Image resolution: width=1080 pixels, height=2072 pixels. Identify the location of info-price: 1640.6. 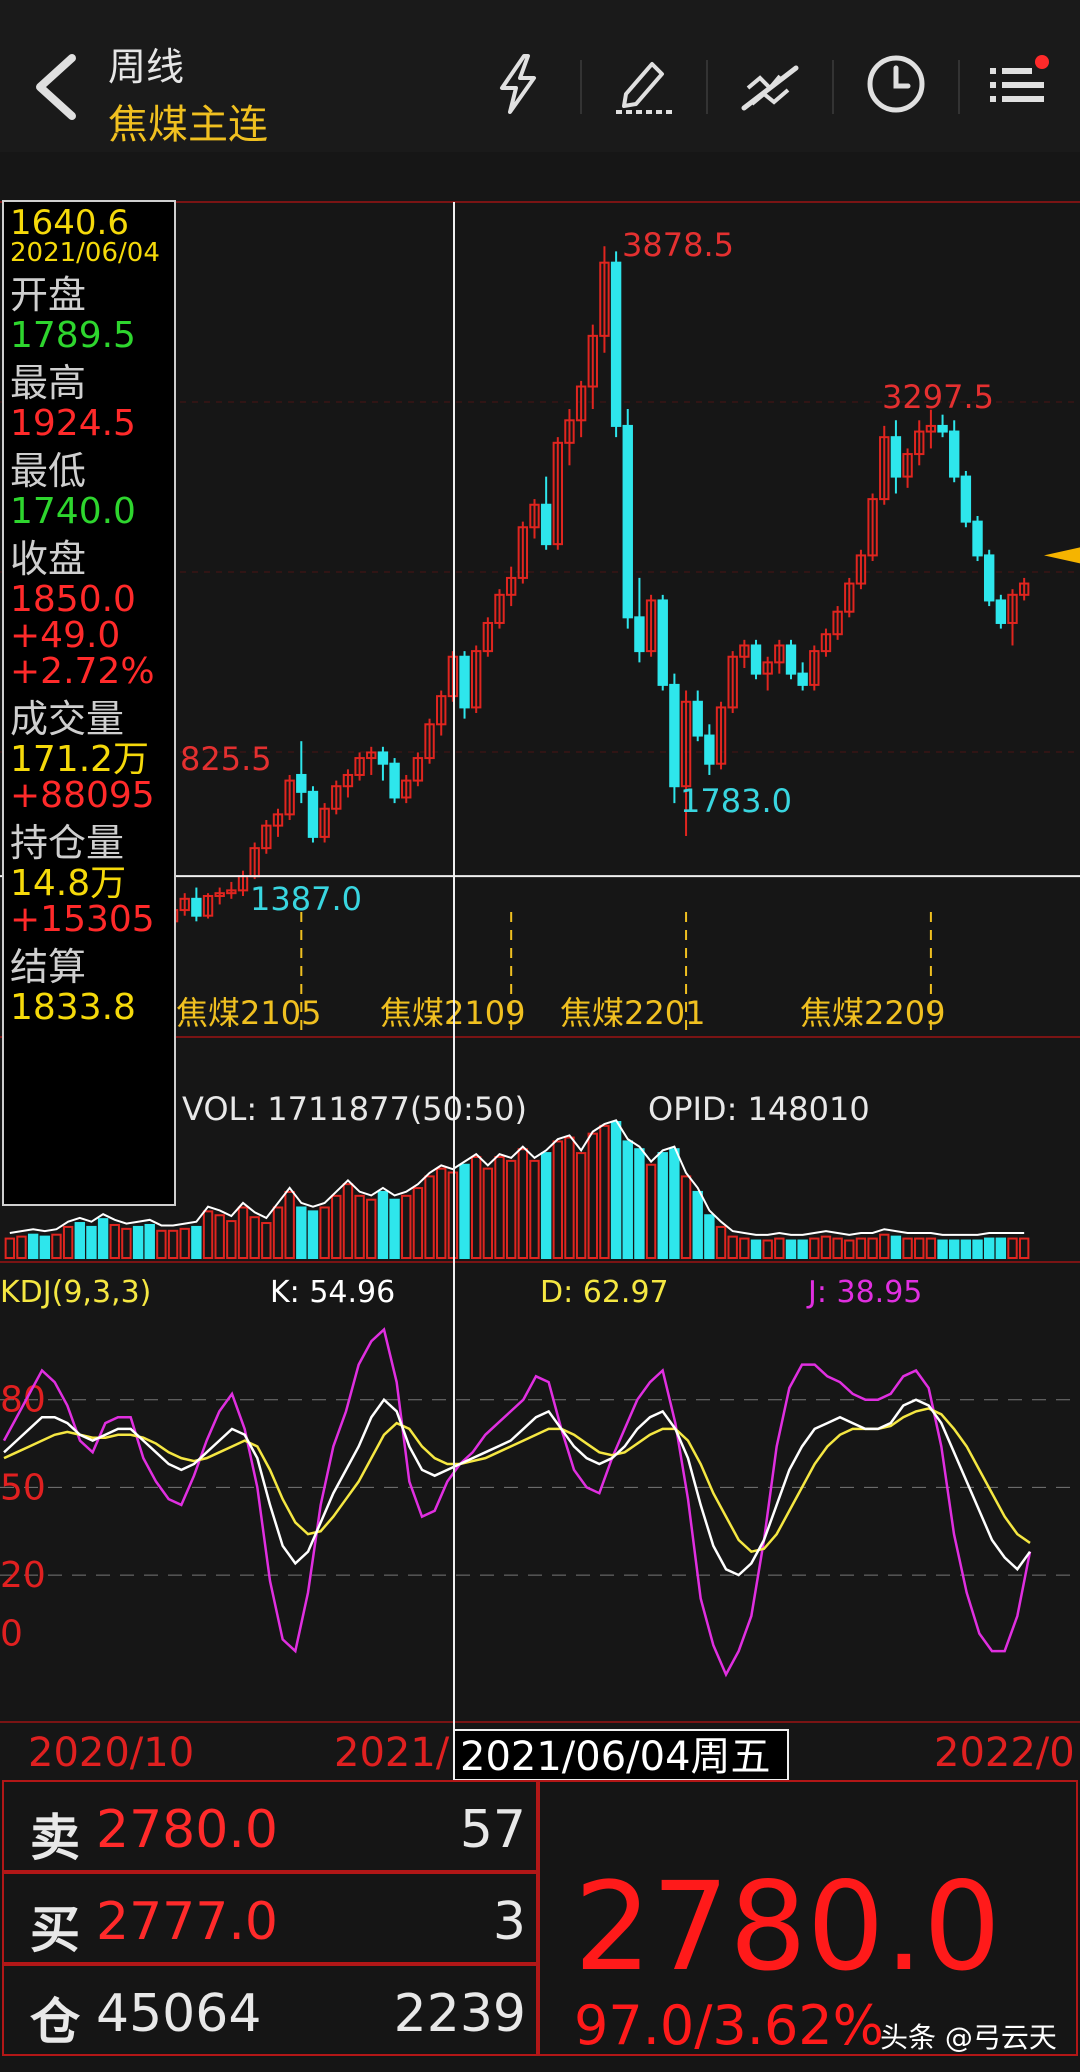
(69, 223).